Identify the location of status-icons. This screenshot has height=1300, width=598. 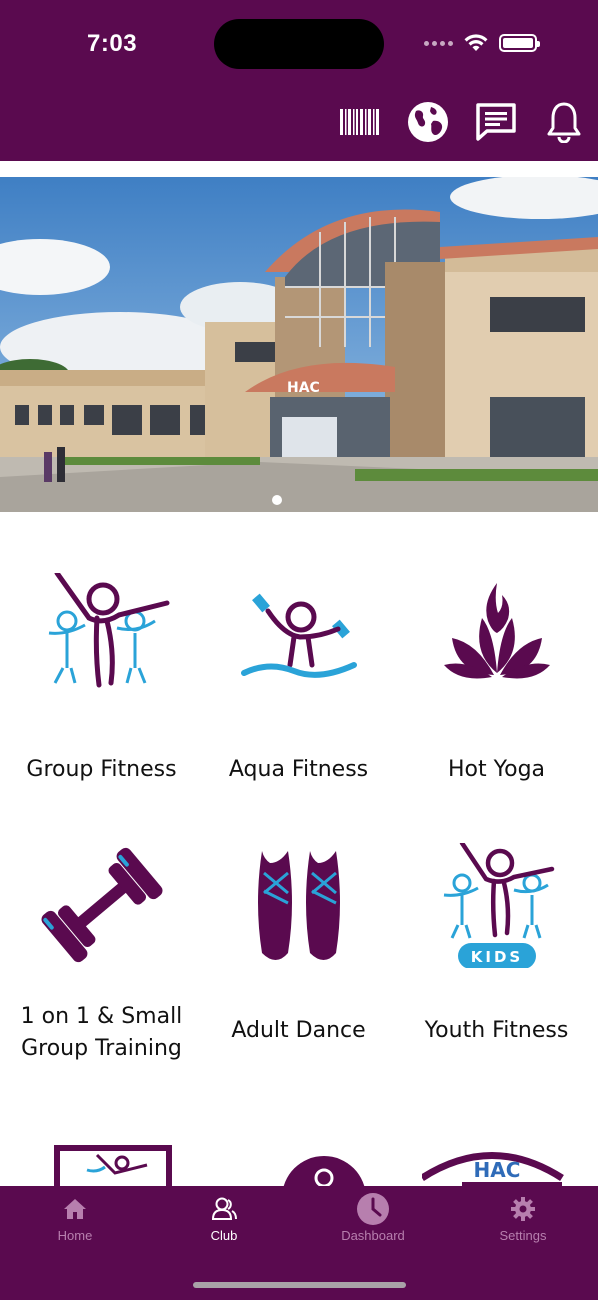
(482, 43).